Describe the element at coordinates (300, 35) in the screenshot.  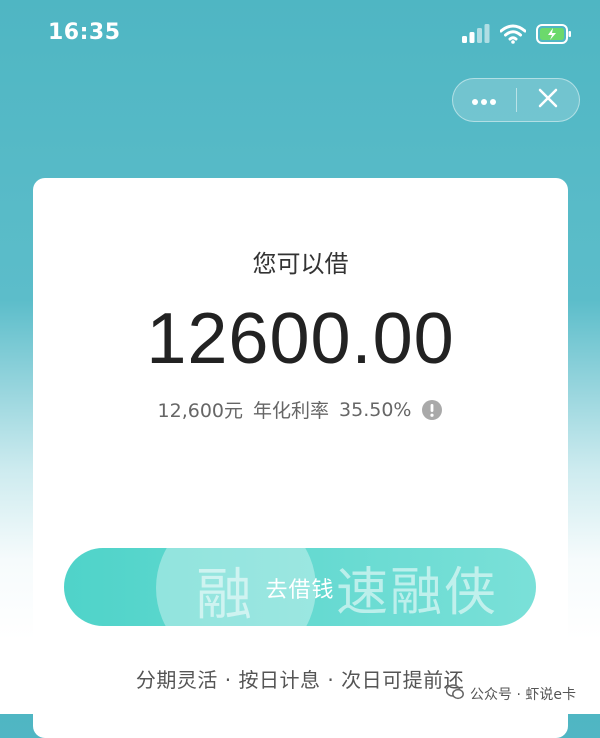
I see `status-bar: 16:35` at that location.